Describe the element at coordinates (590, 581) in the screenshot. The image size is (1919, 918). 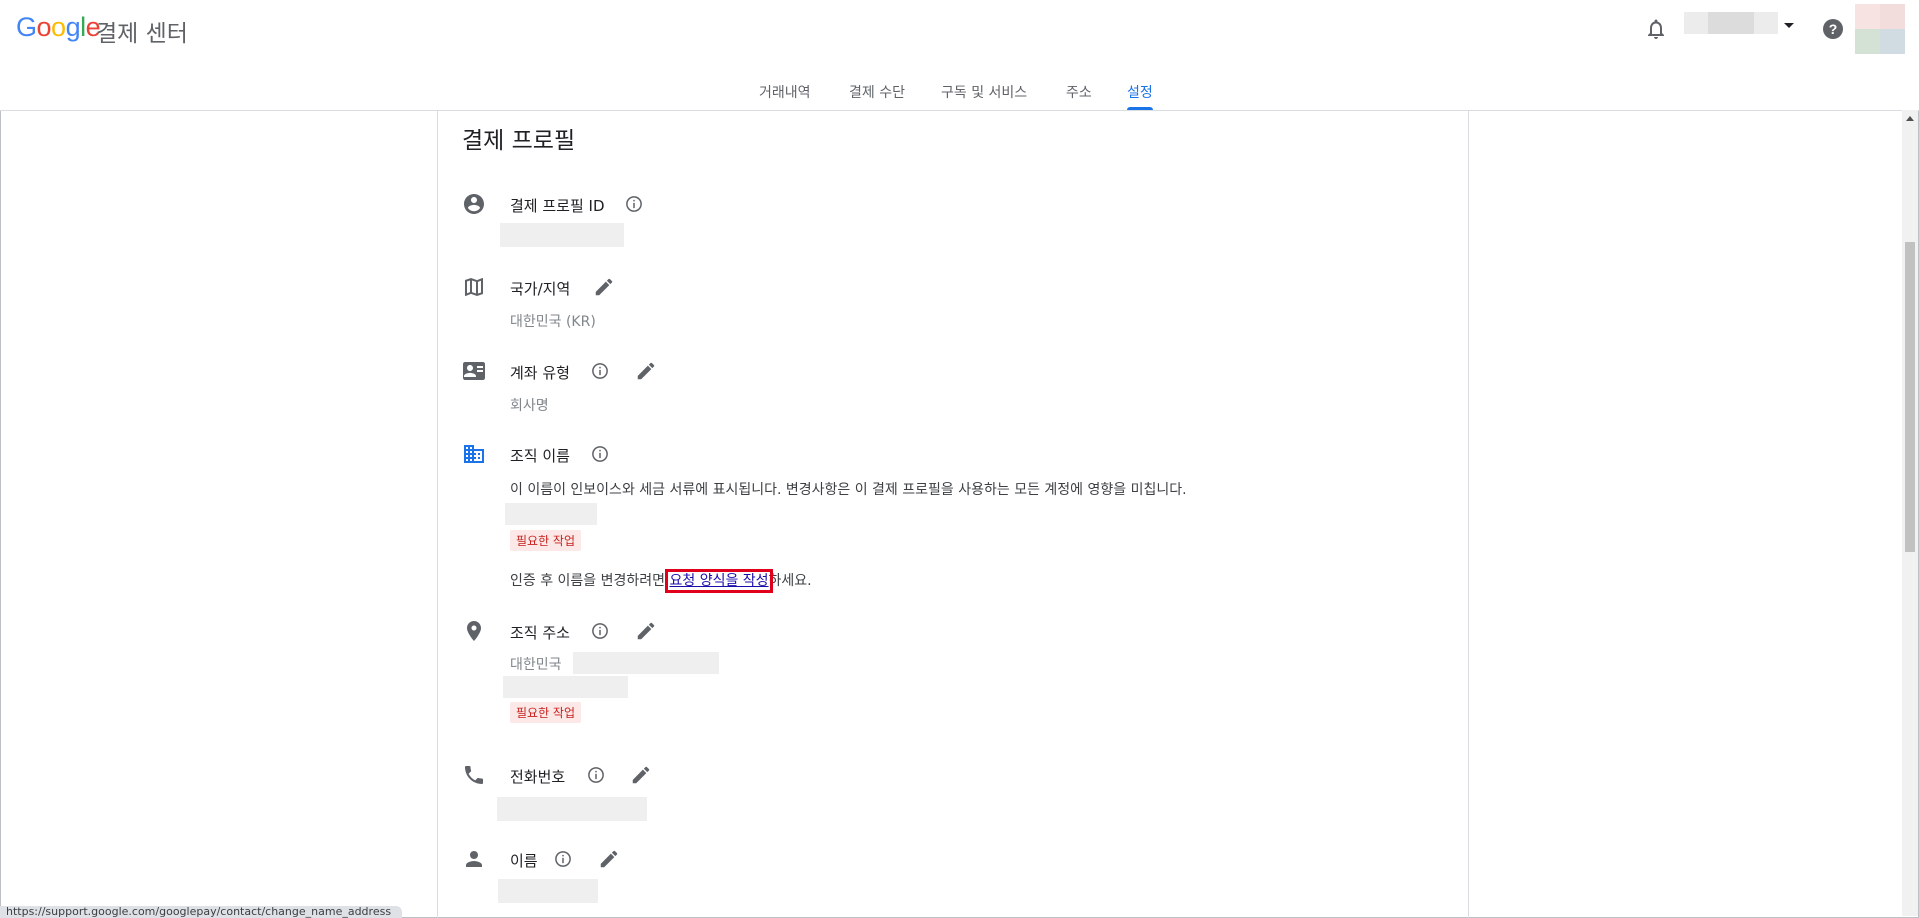
I see `change-name-prefix: 인증 후 이름을 변경하려면` at that location.